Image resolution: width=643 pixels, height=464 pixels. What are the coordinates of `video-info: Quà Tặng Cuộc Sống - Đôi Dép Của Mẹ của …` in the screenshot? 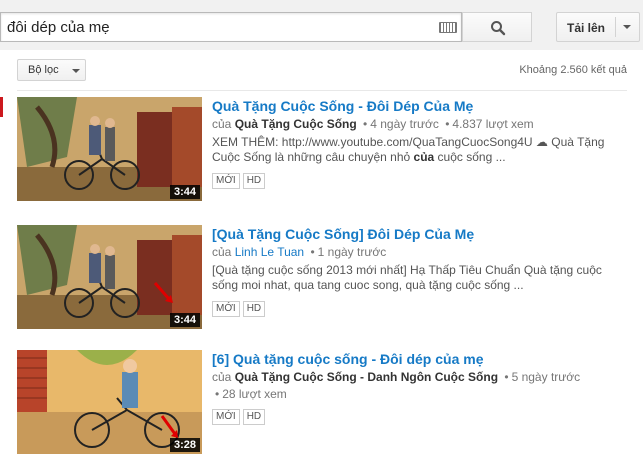 It's located at (422, 143).